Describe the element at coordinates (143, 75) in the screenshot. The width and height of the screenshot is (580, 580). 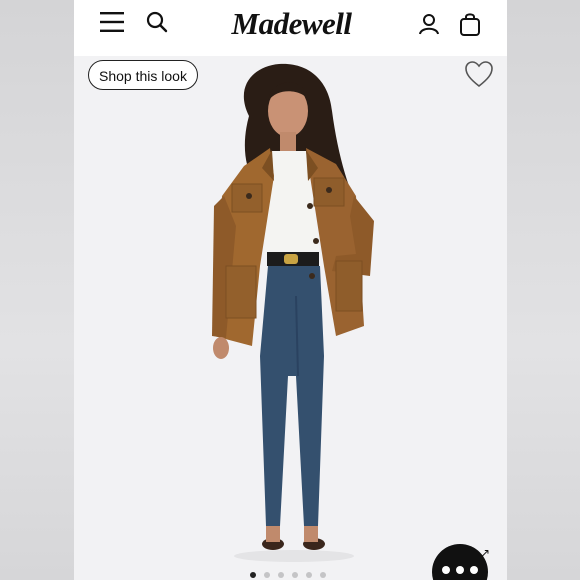
I see `shop-this-look-button: Shop this look` at that location.